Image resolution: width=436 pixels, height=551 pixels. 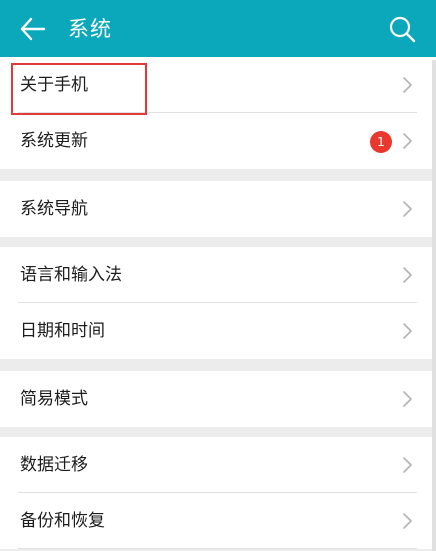 I want to click on settings-item-label: 数据迁移, so click(x=54, y=465).